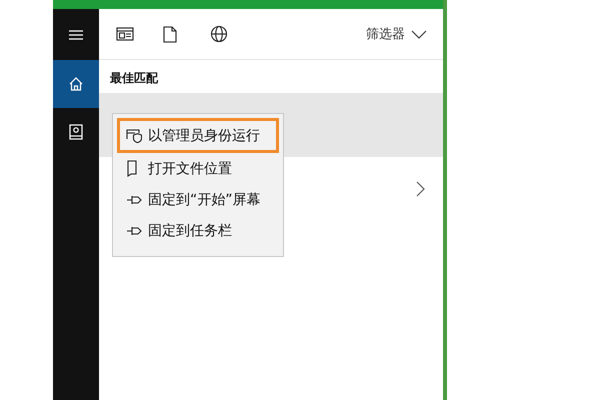 Image resolution: width=600 pixels, height=400 pixels. Describe the element at coordinates (134, 78) in the screenshot. I see `section-heading: 最佳匹配` at that location.